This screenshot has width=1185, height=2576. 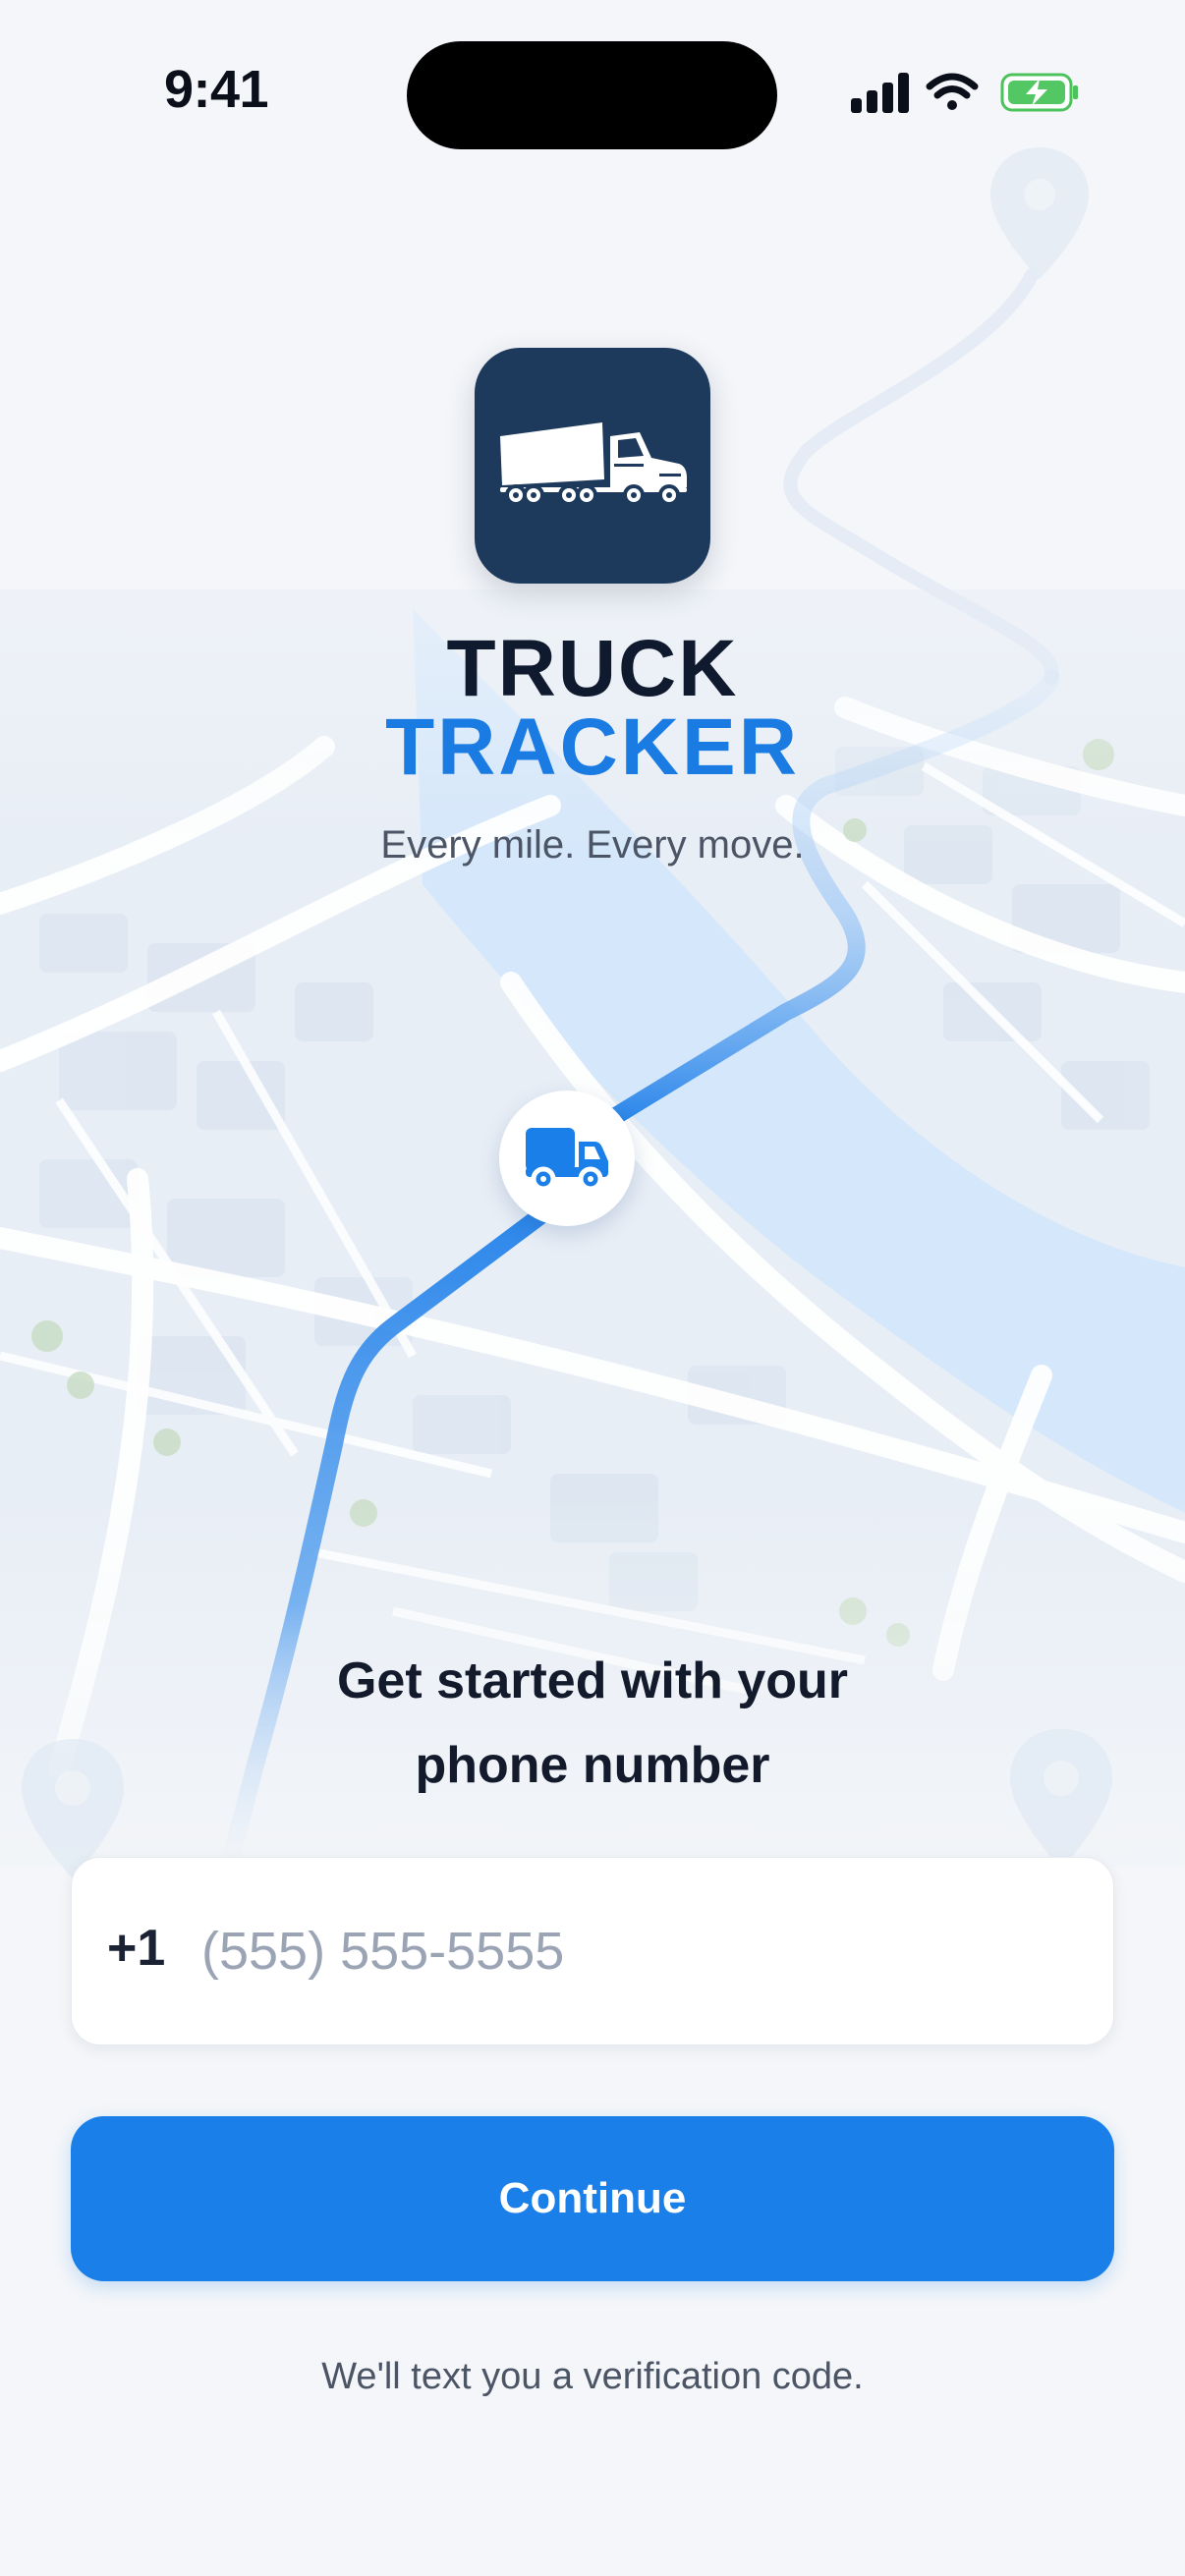 I want to click on status-time: 9:41, so click(x=216, y=89).